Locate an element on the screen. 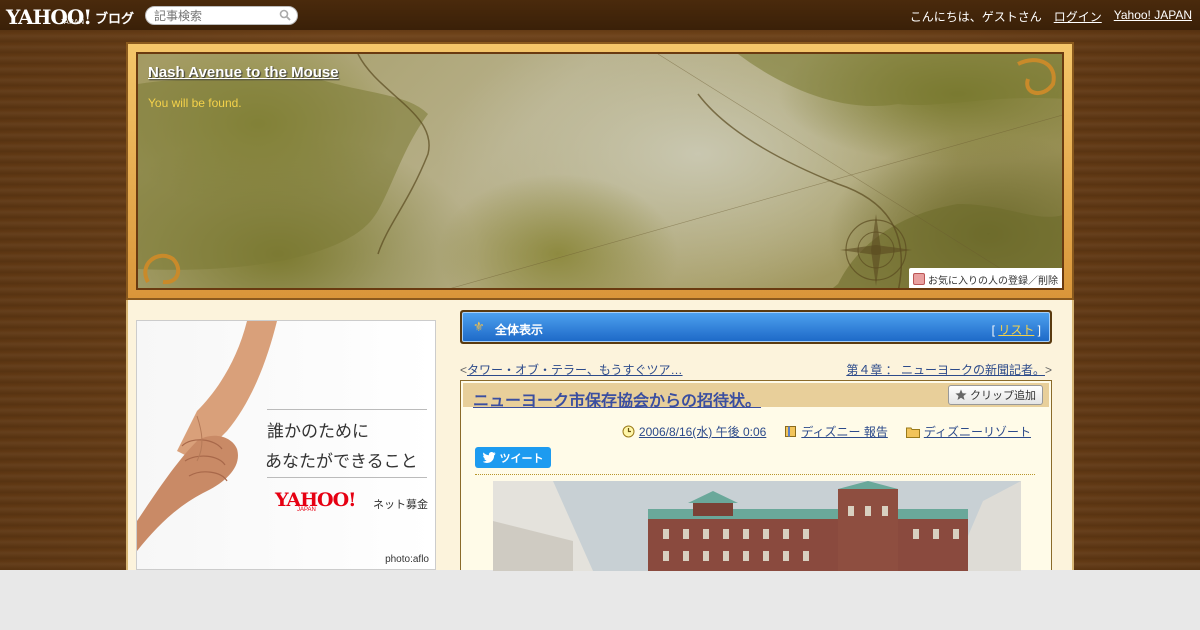 The image size is (1200, 630). tweet-button: ツイート is located at coordinates (513, 457).